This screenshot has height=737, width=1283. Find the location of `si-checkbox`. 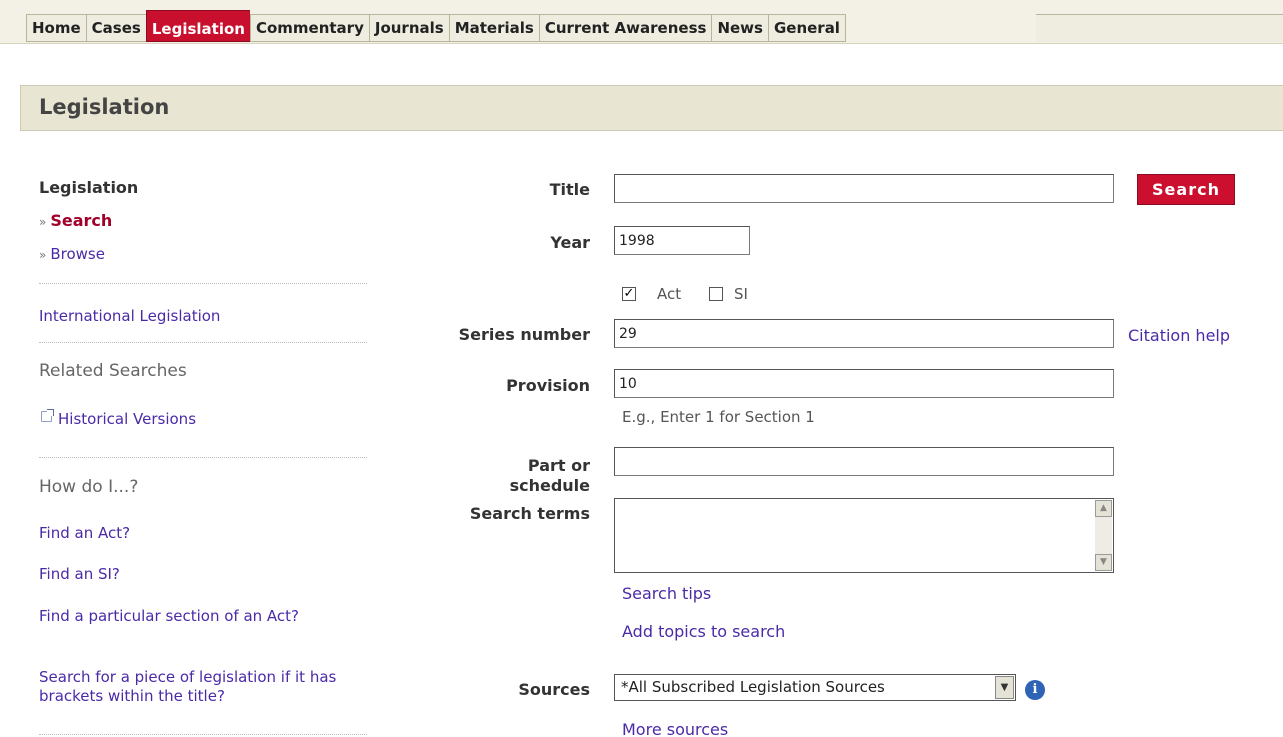

si-checkbox is located at coordinates (716, 294).